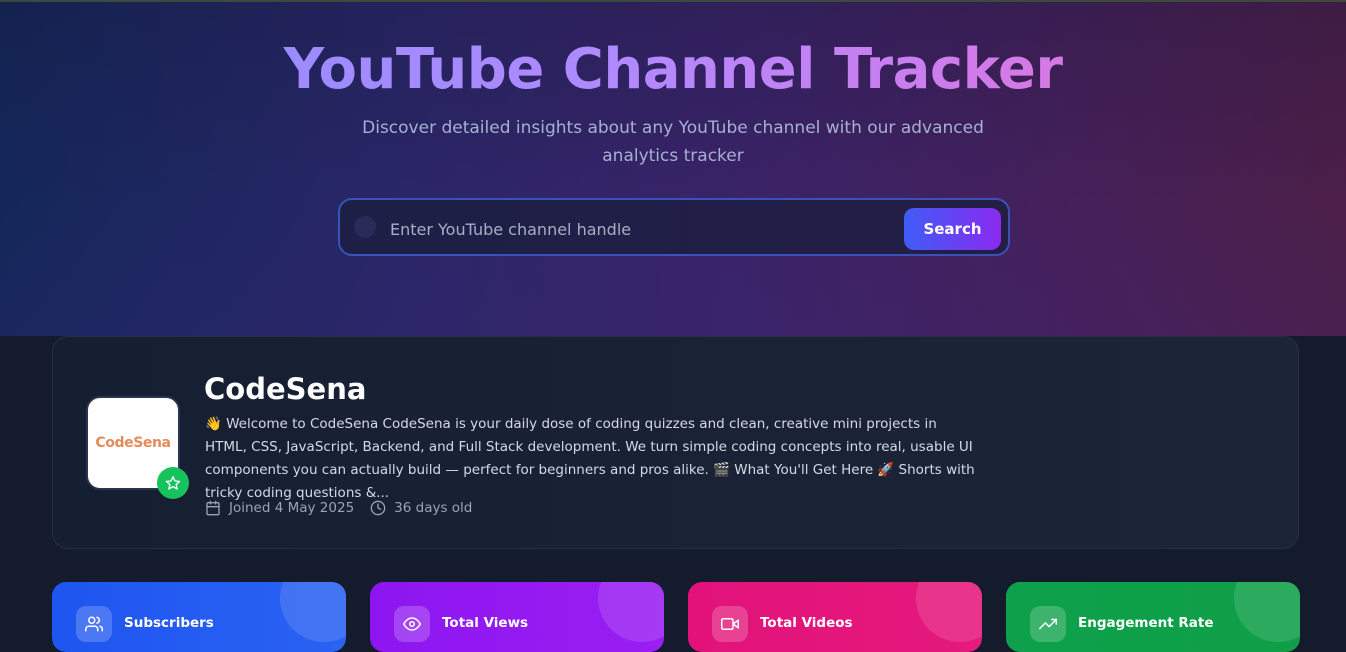  I want to click on joined-text: Joined 4 May 2025, so click(292, 508).